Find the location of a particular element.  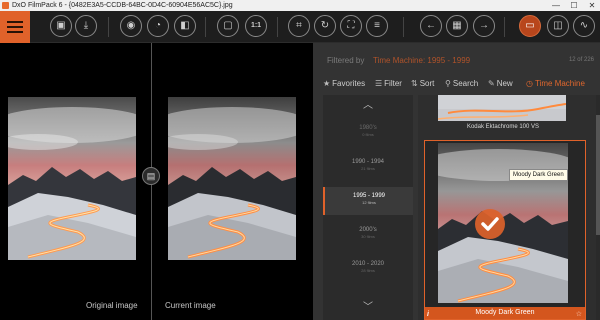

tab-time-machine: ◷ Time Machine is located at coordinates (555, 83).